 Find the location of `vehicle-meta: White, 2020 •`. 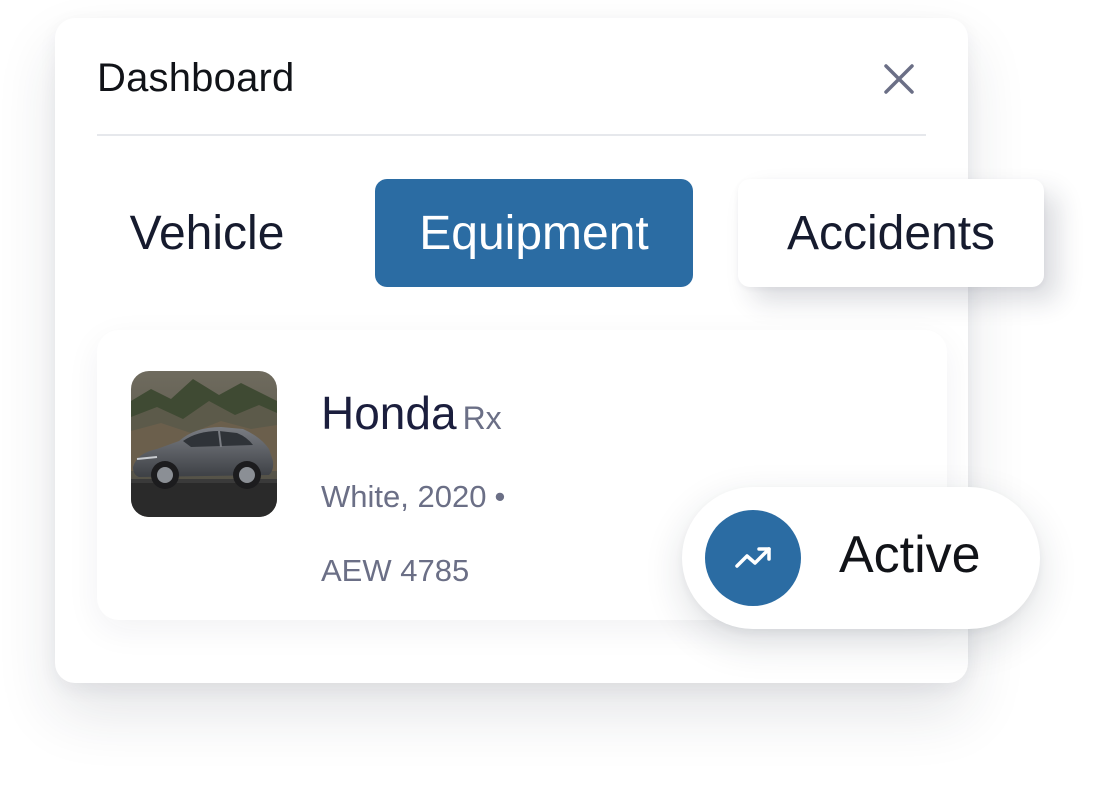

vehicle-meta: White, 2020 • is located at coordinates (413, 497).